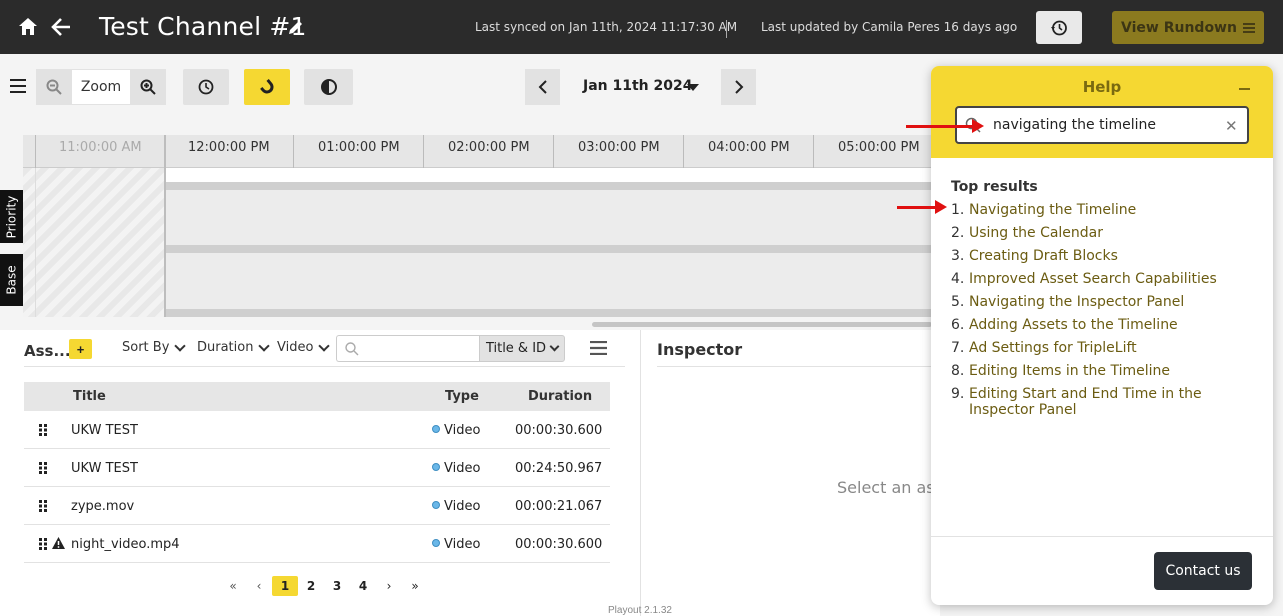 Image resolution: width=1283 pixels, height=616 pixels. I want to click on list-item: 1. Navigating the Timeline, so click(1101, 210).